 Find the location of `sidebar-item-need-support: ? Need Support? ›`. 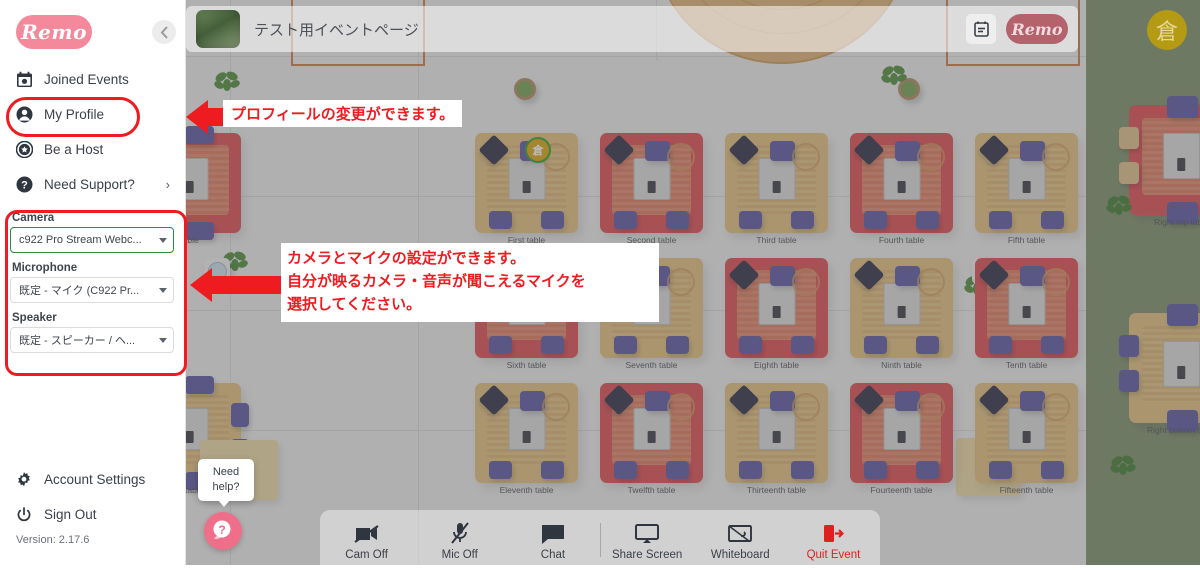

sidebar-item-need-support: ? Need Support? › is located at coordinates (93, 184).